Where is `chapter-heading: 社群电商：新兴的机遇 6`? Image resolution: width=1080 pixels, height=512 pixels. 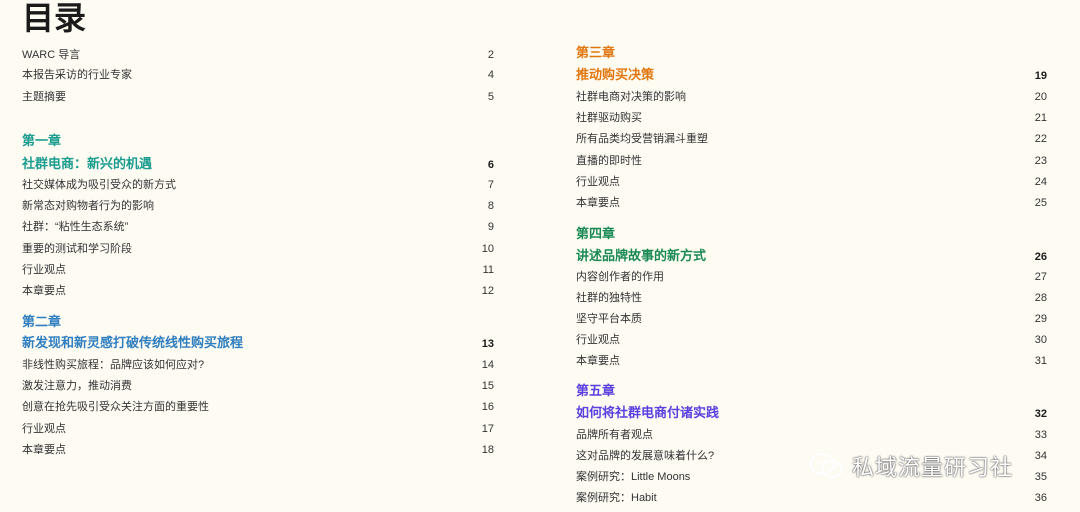
chapter-heading: 社群电商：新兴的机遇 6 is located at coordinates (258, 165).